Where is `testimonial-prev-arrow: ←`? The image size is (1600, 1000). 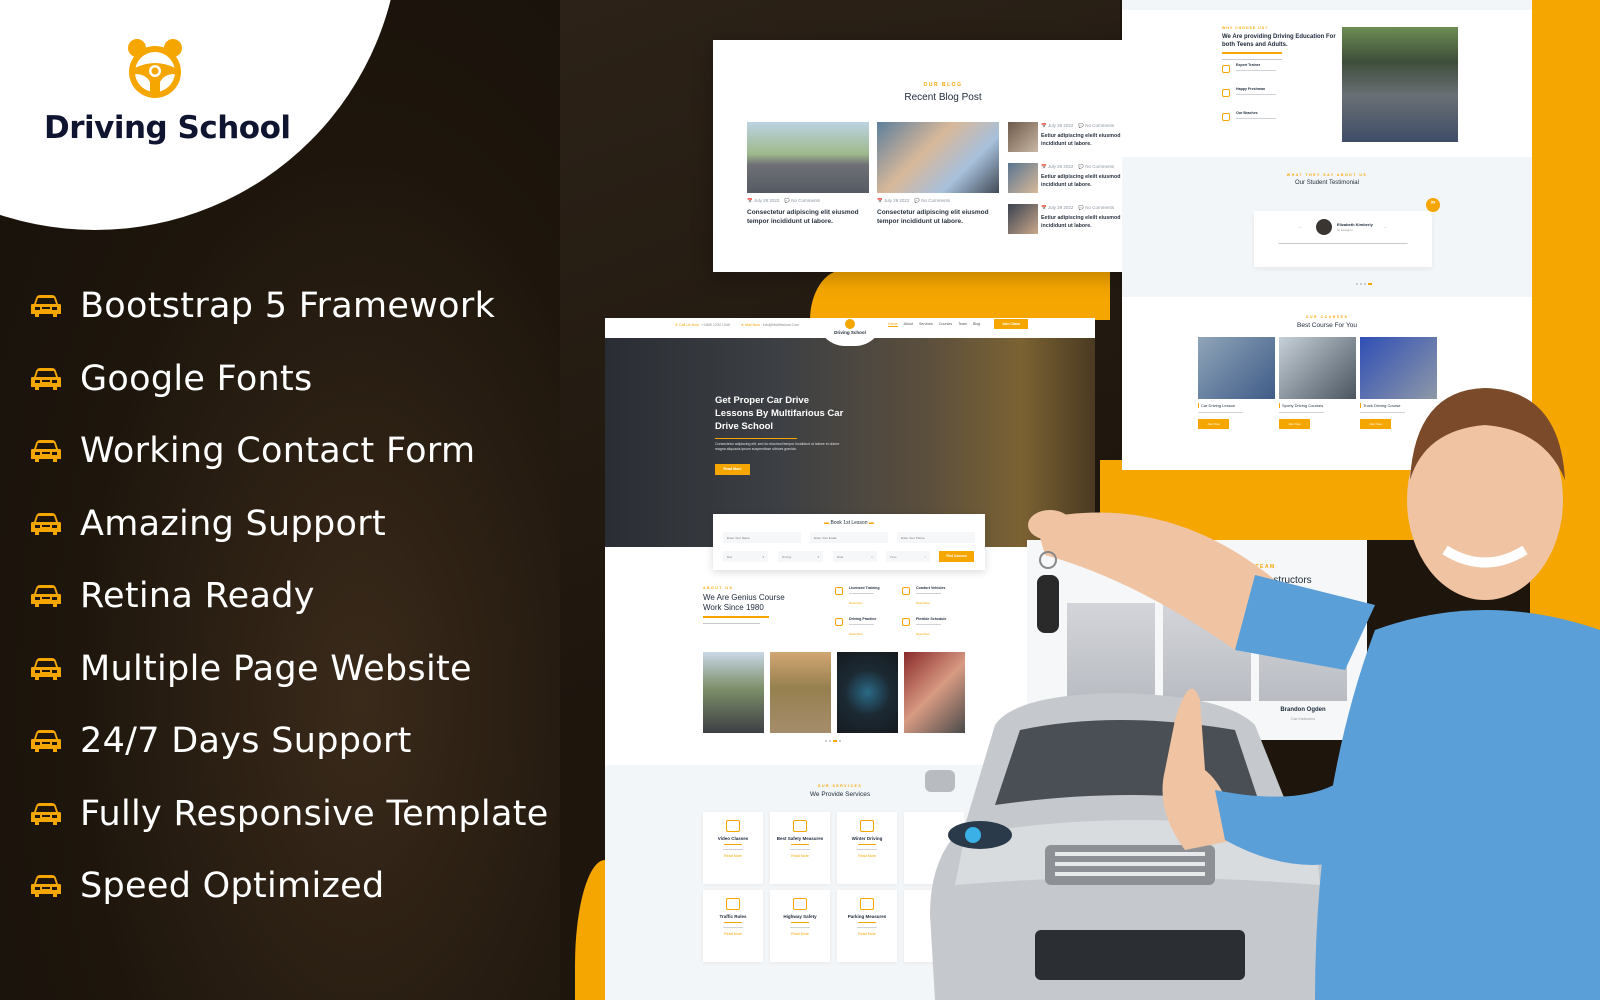 testimonial-prev-arrow: ← is located at coordinates (1300, 227).